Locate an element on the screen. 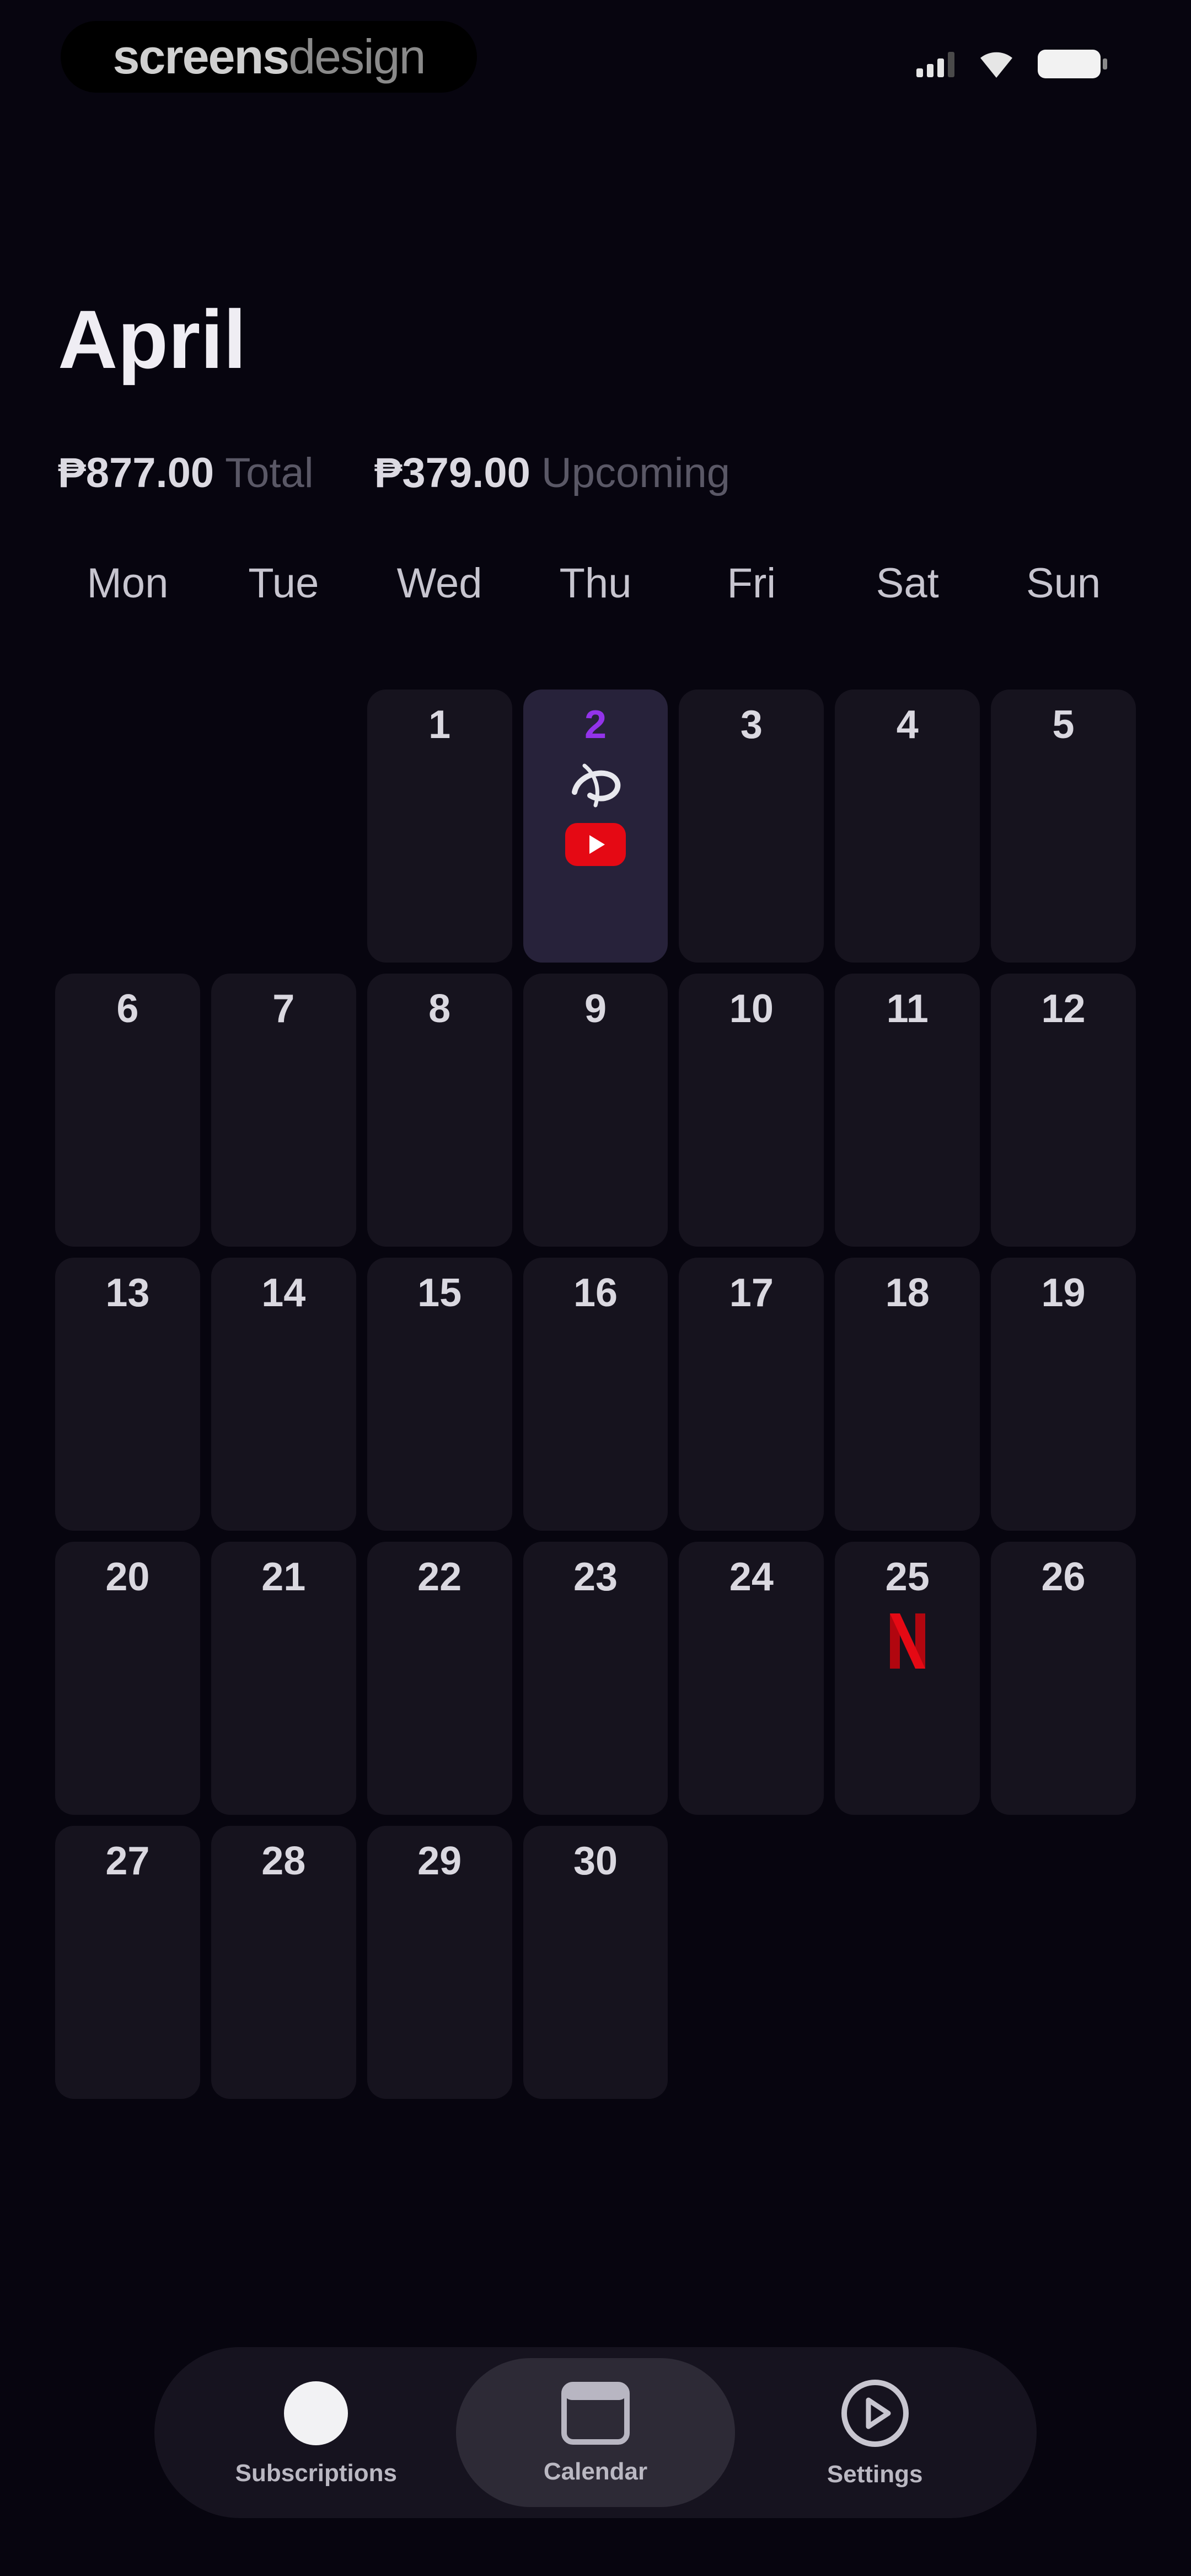 The image size is (1191, 2576). total-summary: ₱877.00 Total is located at coordinates (186, 473).